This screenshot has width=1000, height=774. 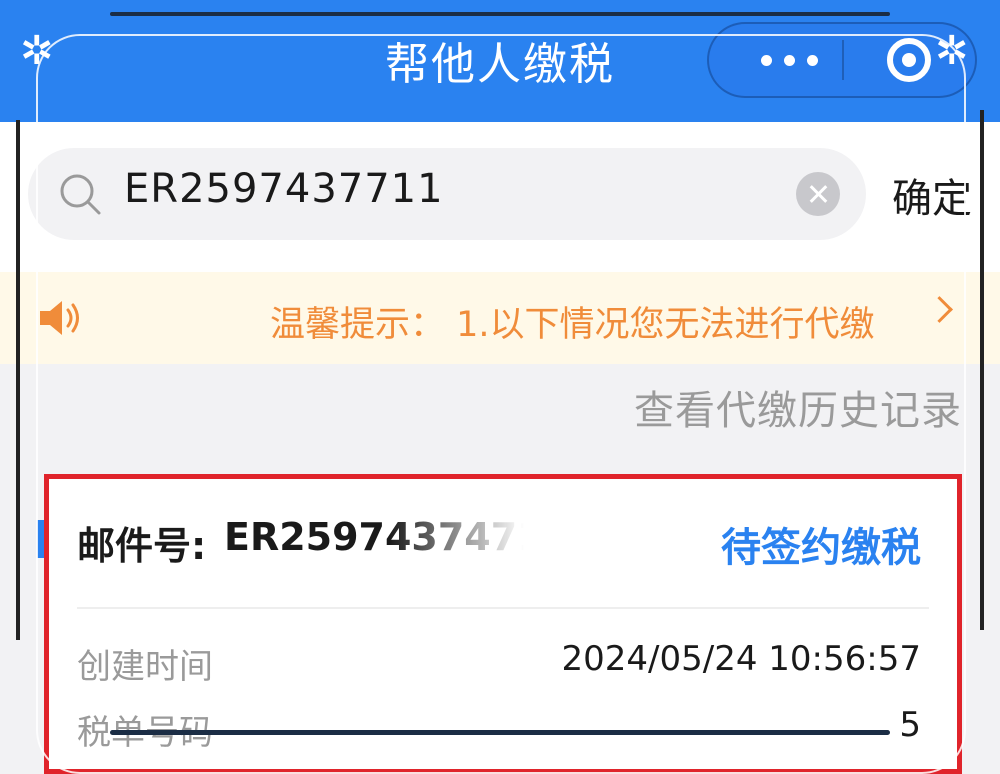 I want to click on left-edge-line, so click(x=18, y=380).